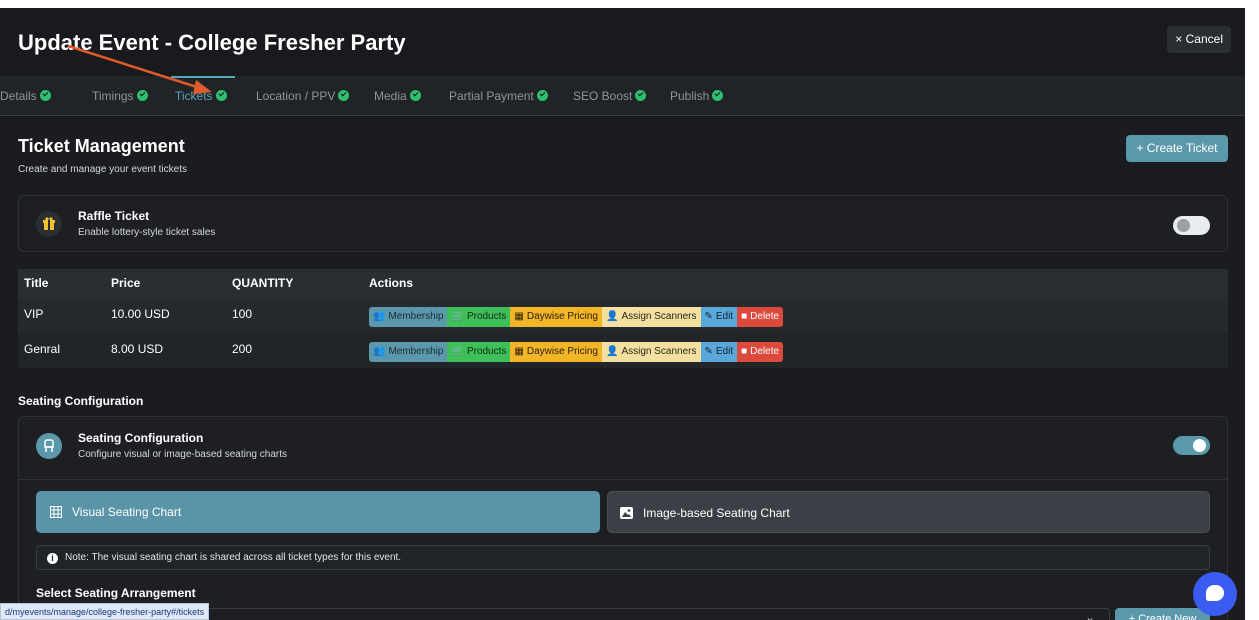 This screenshot has height=620, width=1259. What do you see at coordinates (36, 283) in the screenshot?
I see `column-header-title: Title` at bounding box center [36, 283].